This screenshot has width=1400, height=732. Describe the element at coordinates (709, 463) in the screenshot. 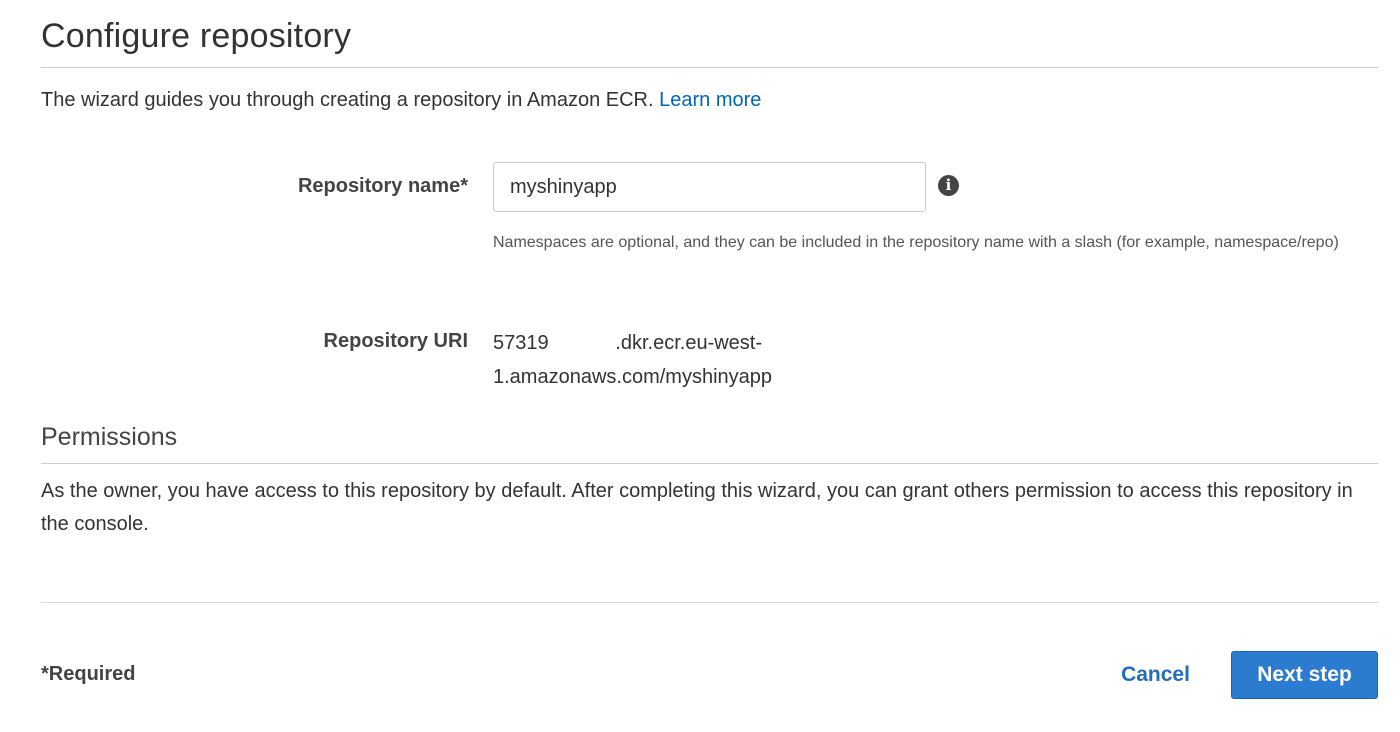

I see `permissions-divider` at that location.